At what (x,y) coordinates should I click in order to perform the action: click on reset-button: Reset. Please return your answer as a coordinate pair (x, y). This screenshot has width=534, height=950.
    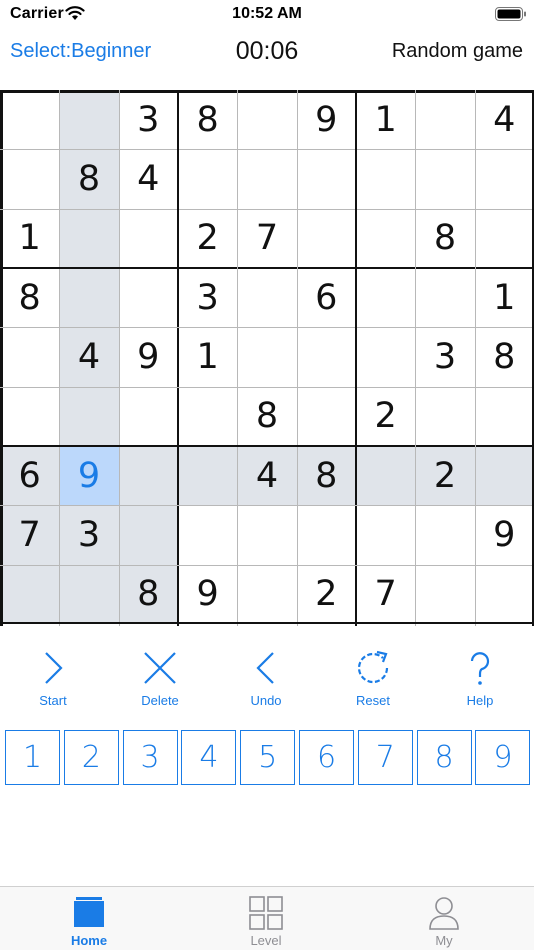
    Looking at the image, I should click on (373, 680).